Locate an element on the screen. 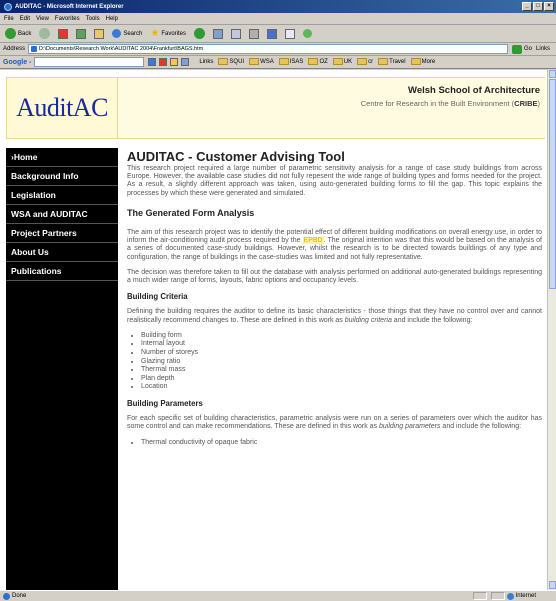  messenger-button is located at coordinates (307, 34).